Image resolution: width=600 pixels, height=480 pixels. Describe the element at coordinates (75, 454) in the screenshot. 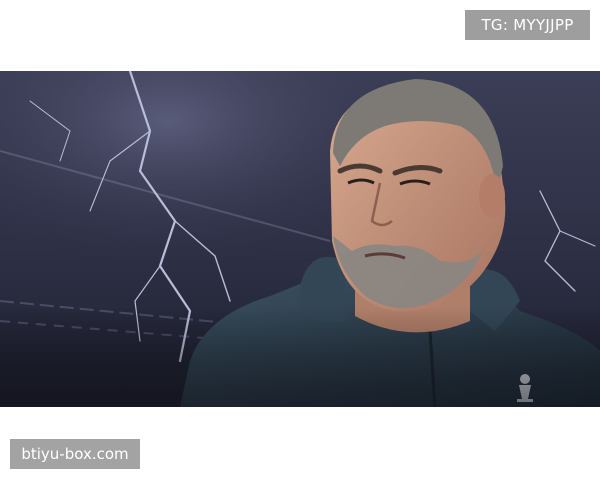

I see `watermark-bottom: btiyu-box.com` at that location.